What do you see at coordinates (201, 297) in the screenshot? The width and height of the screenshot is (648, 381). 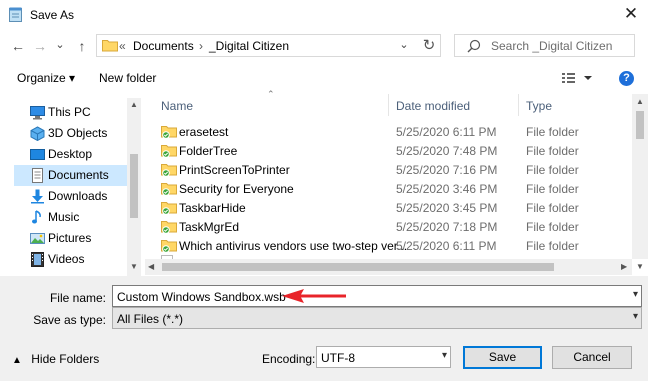 I see `file-name-input: Custom Windows Sandbox.wsb` at bounding box center [201, 297].